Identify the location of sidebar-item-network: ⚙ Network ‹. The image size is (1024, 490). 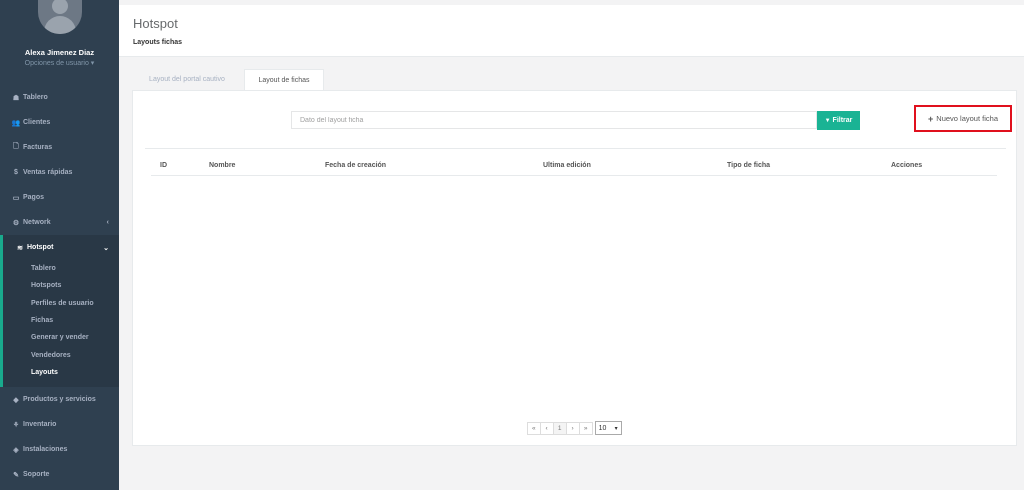
(59, 222).